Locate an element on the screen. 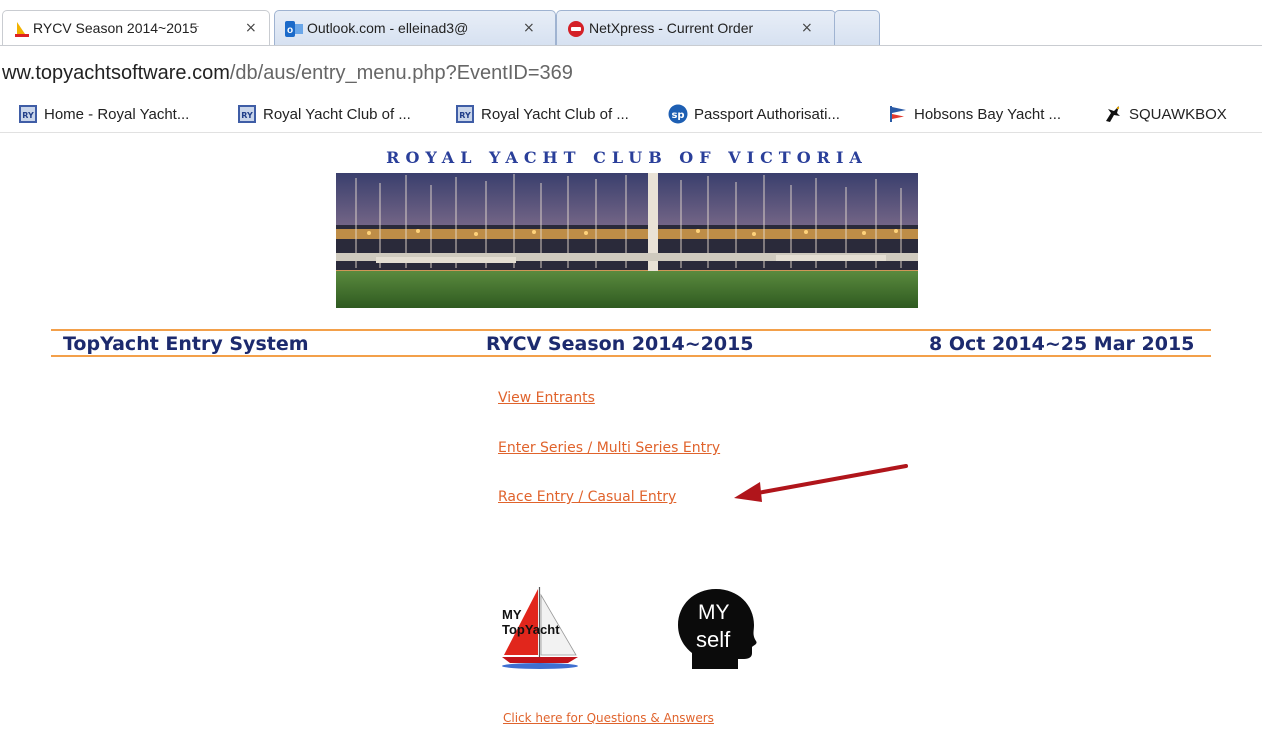  netxpress-favicon-icon is located at coordinates (576, 29).